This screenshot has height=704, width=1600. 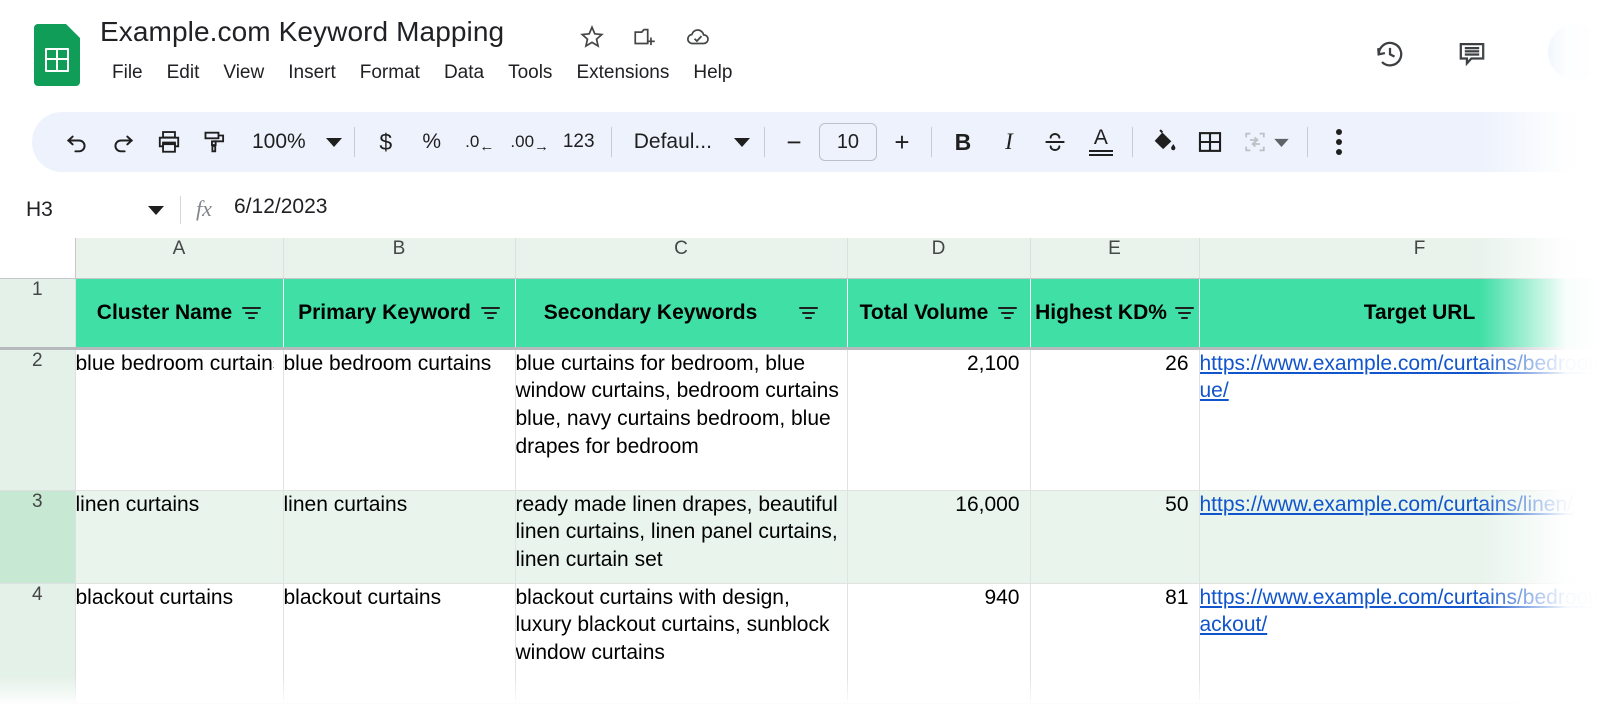 I want to click on currency-format-button: $, so click(x=386, y=142).